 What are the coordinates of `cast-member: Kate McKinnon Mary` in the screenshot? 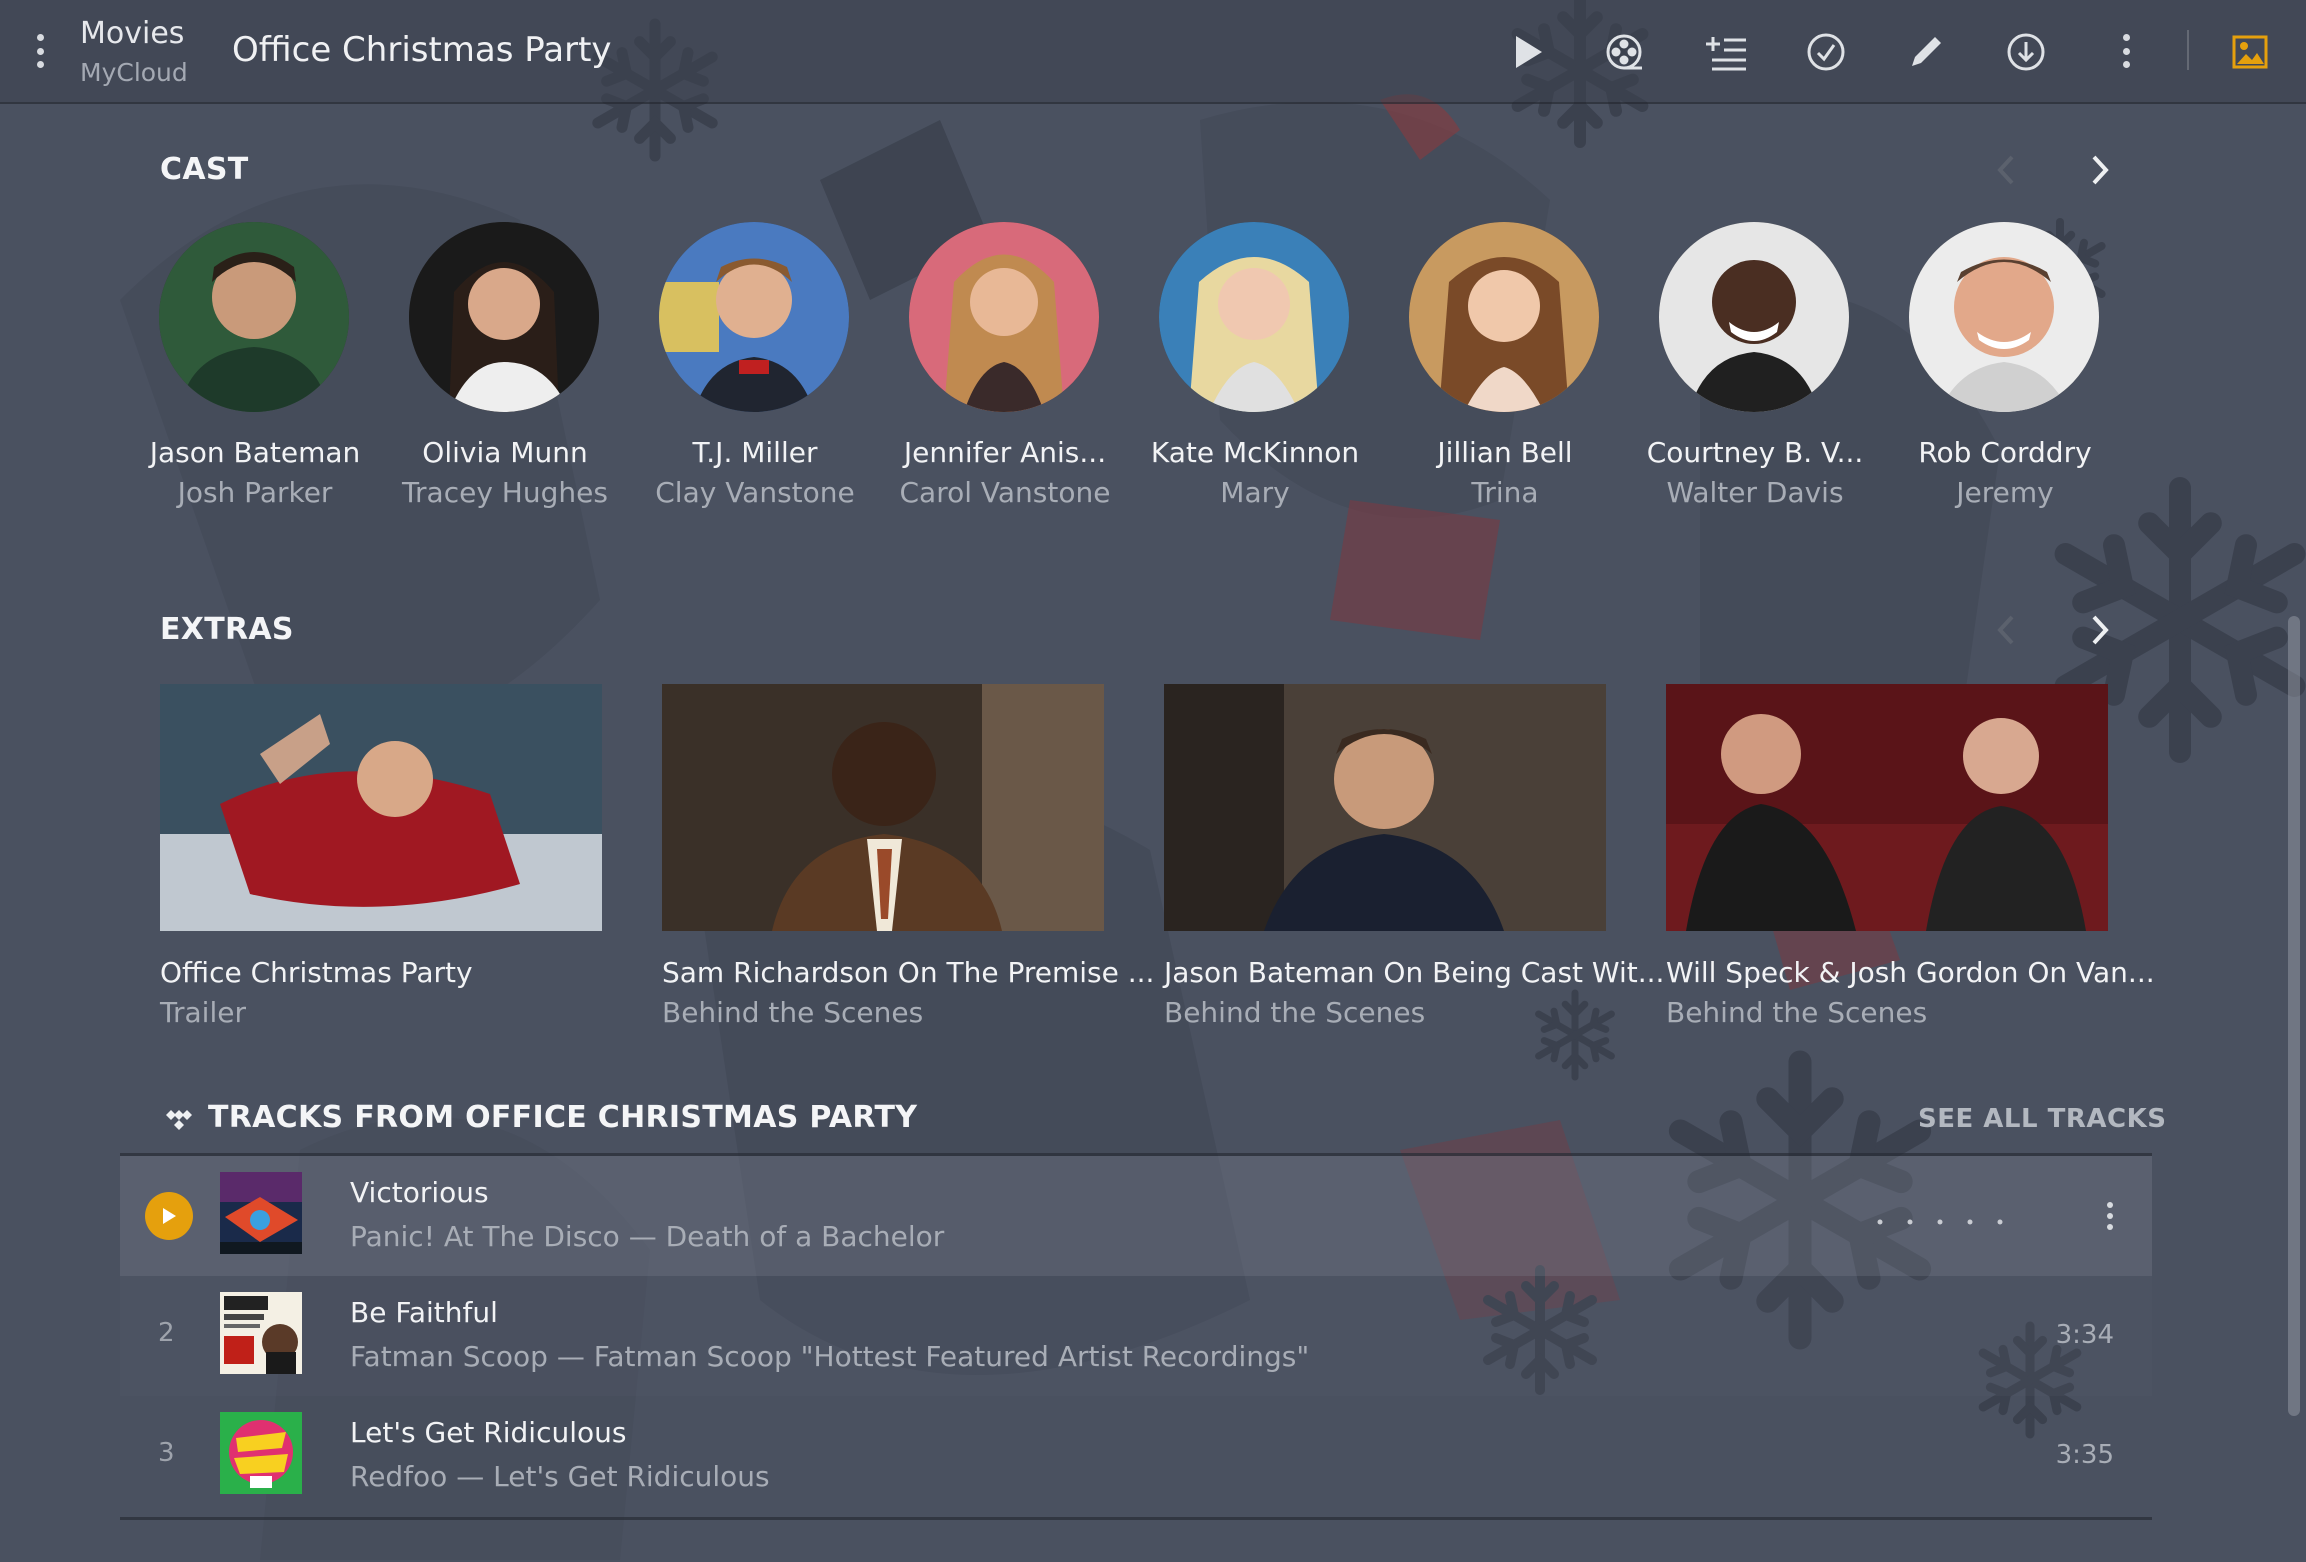 It's located at (1252, 372).